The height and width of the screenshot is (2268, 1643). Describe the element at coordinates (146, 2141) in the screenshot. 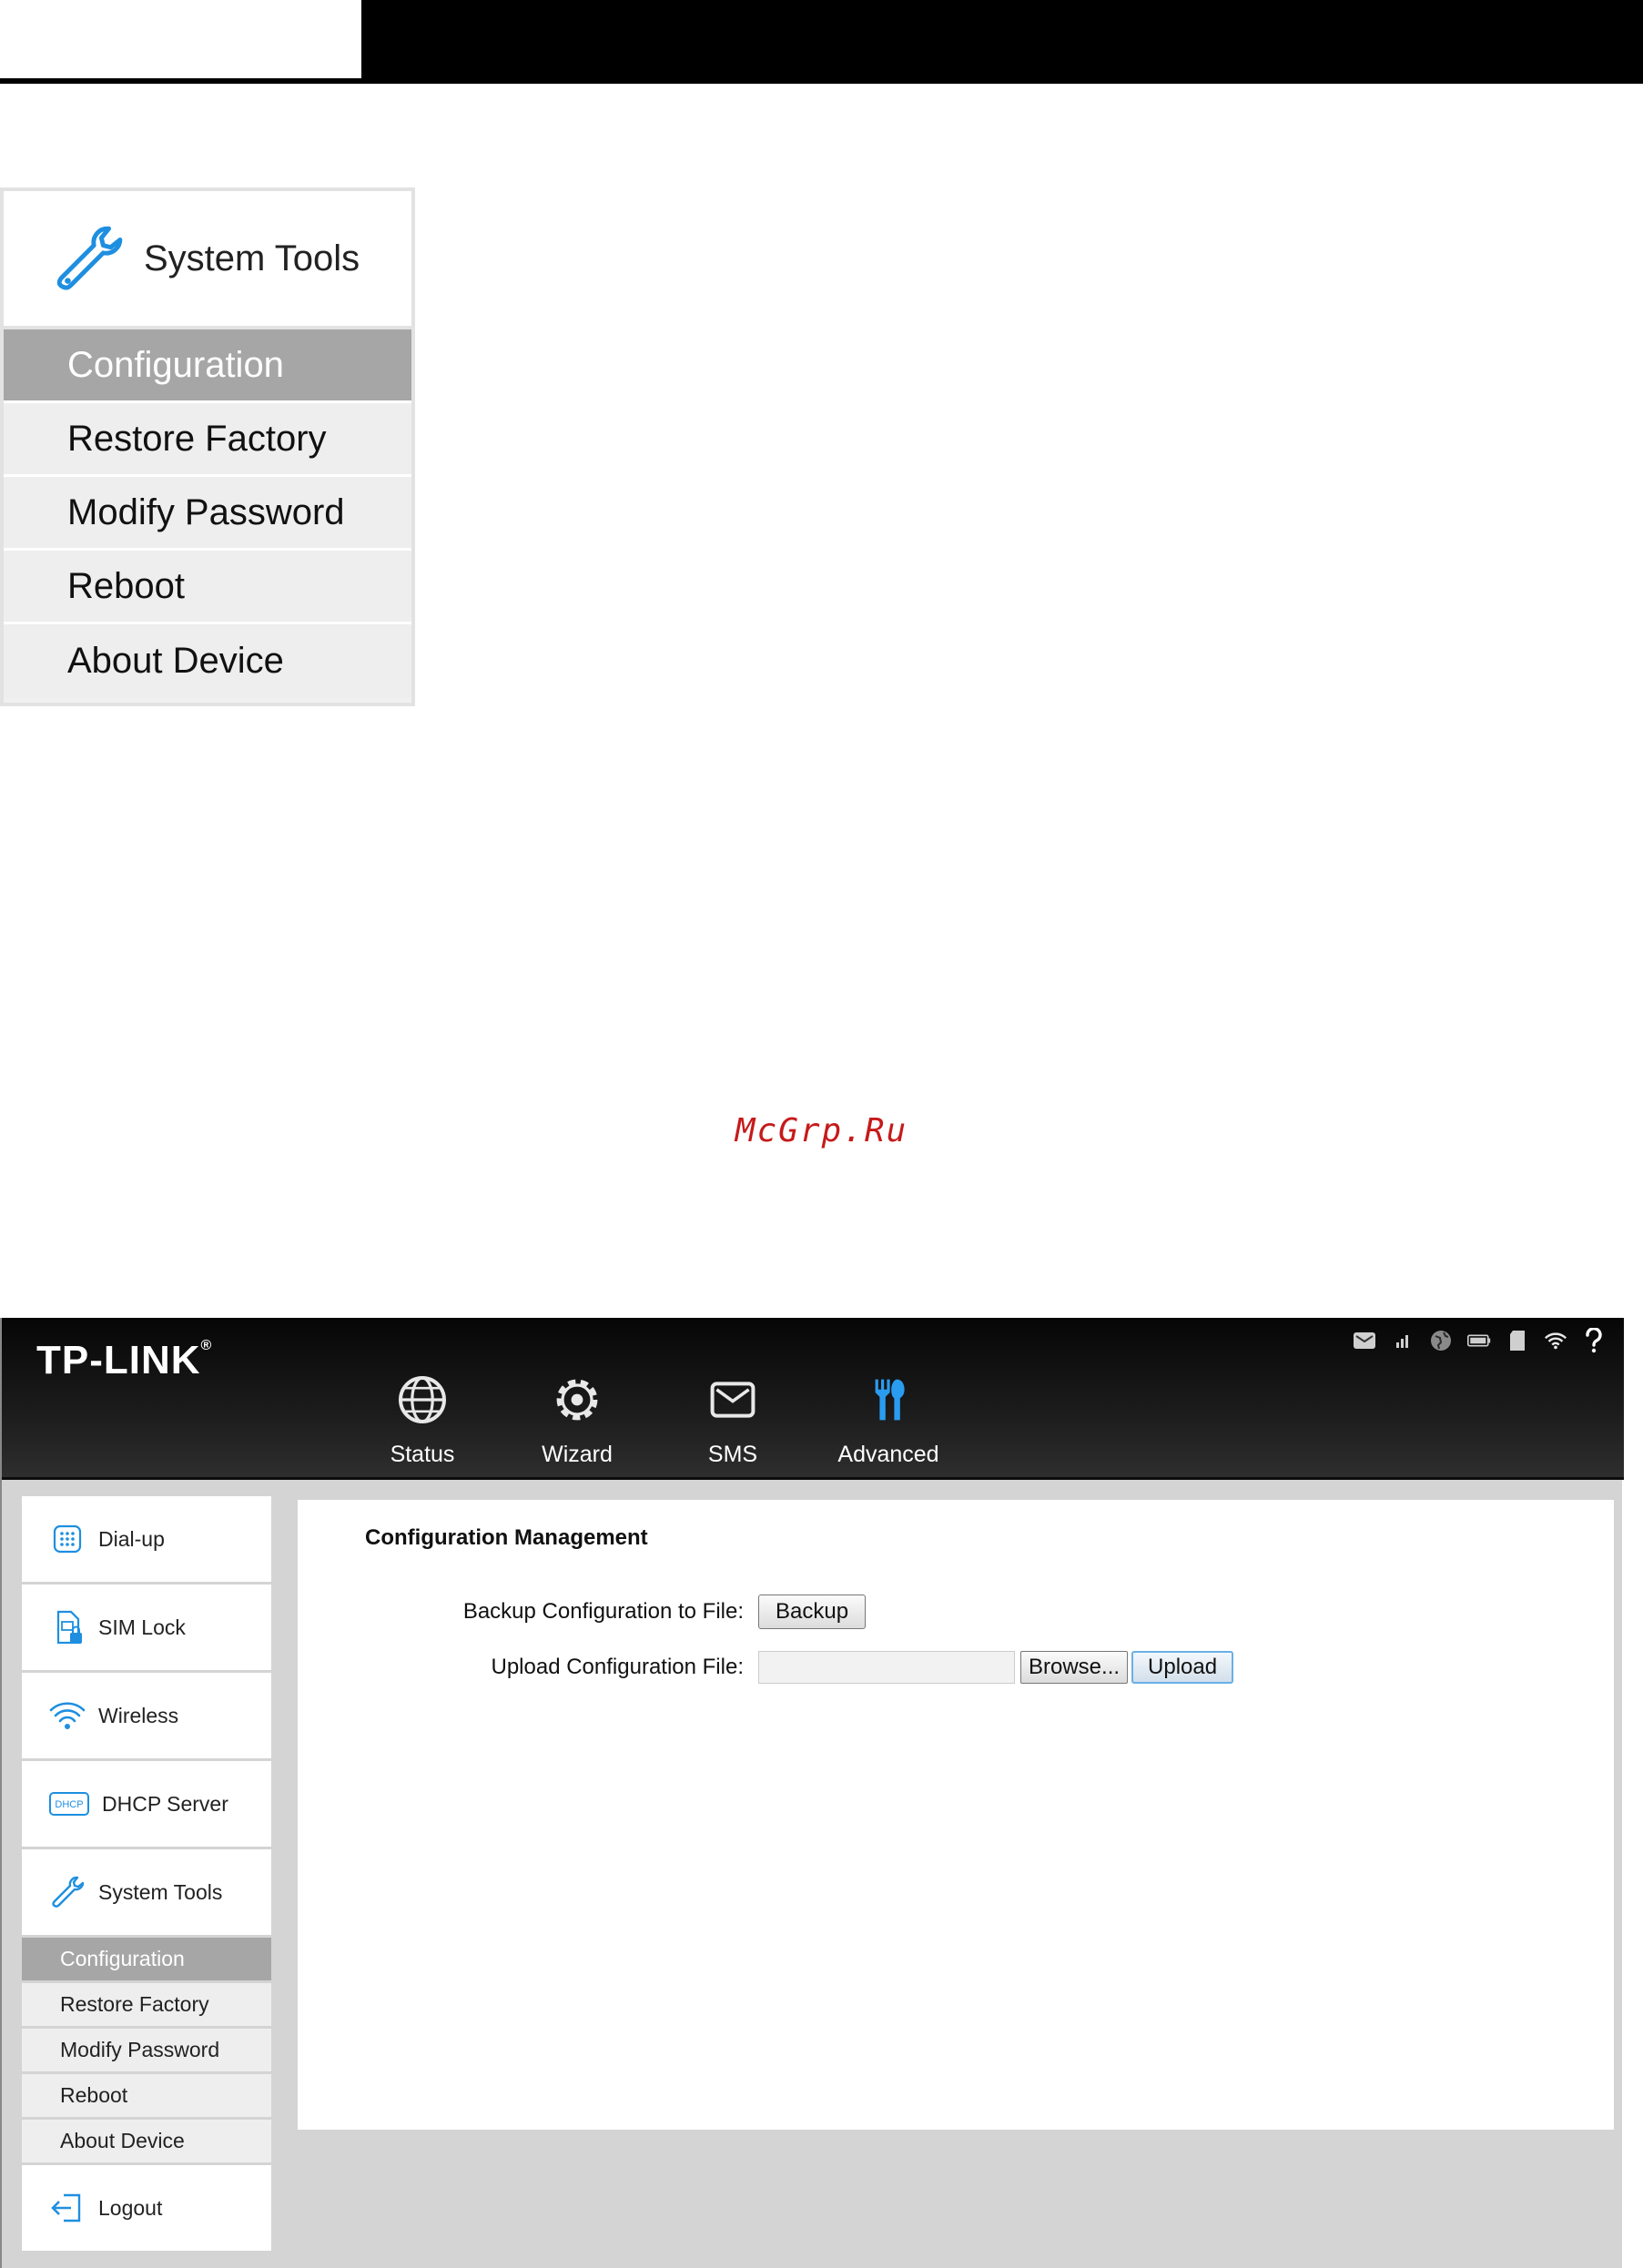

I see `sidebar-sub-about-device: About Device` at that location.